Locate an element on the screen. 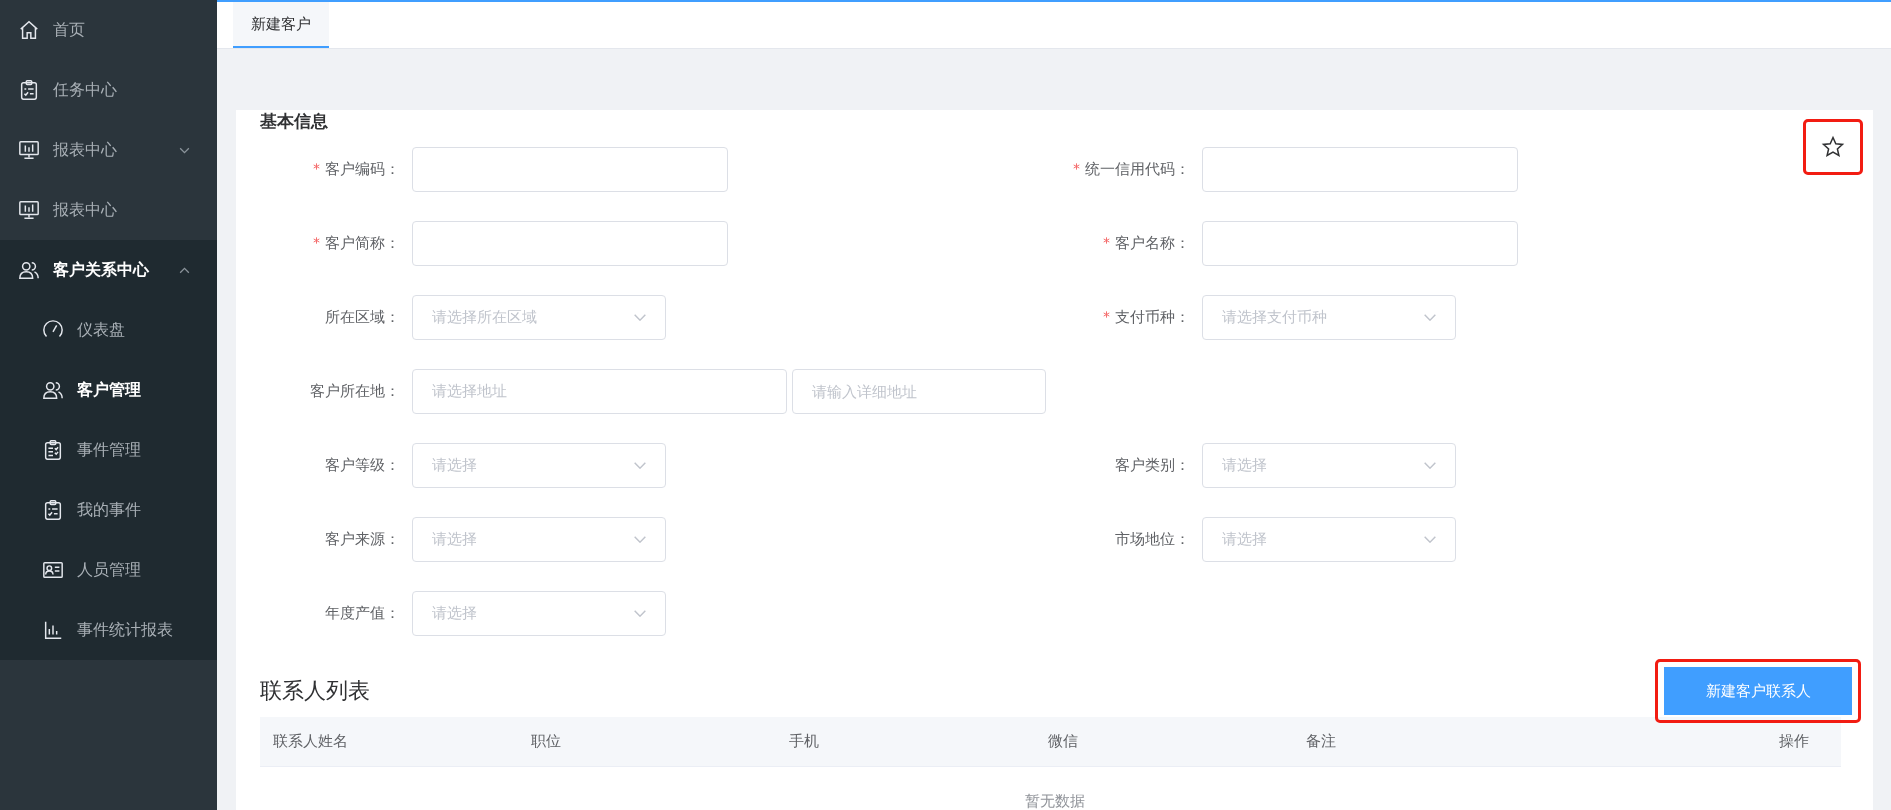 The width and height of the screenshot is (1891, 810). sidebar-item: 任务中心 is located at coordinates (108, 90).